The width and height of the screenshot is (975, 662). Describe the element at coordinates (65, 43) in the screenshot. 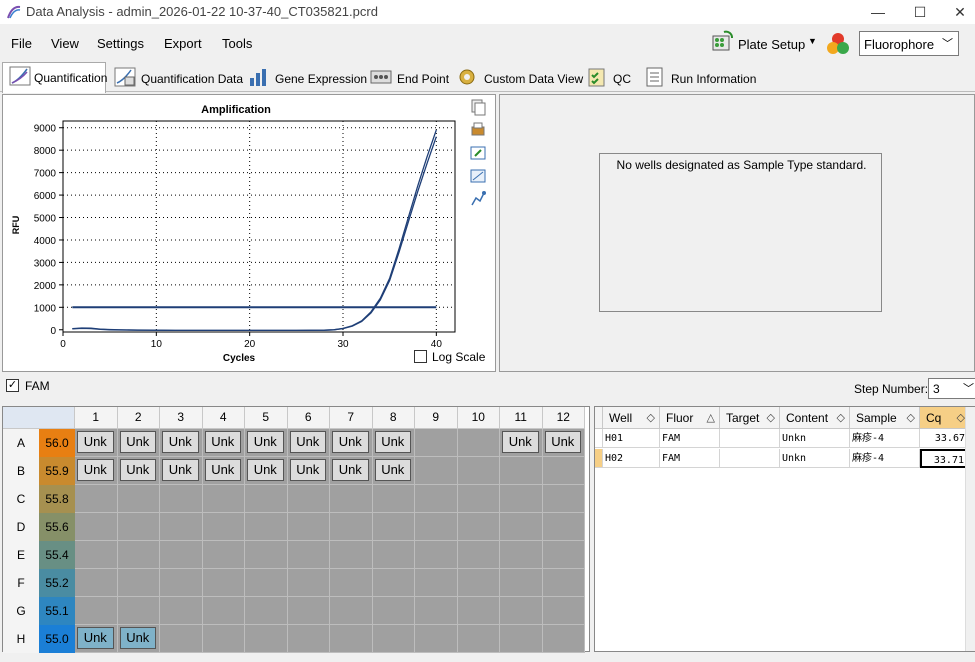

I see `menu-view: View` at that location.